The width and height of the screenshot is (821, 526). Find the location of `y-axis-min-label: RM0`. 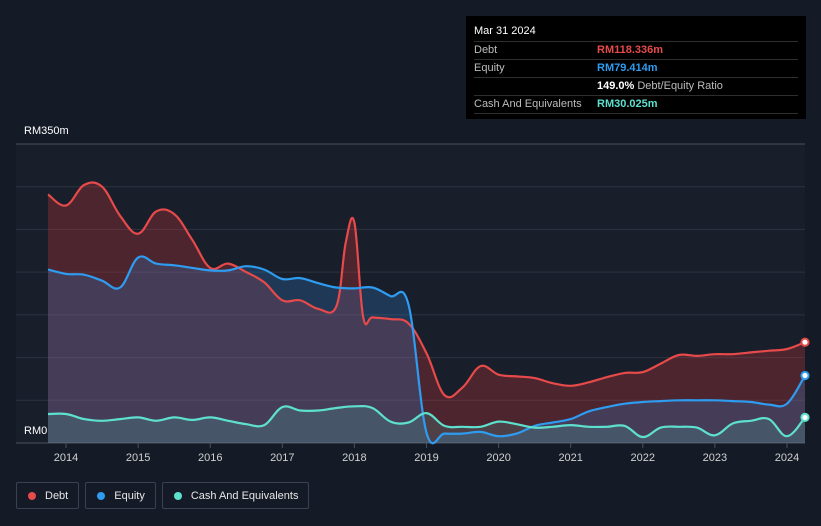

y-axis-min-label: RM0 is located at coordinates (36, 431).